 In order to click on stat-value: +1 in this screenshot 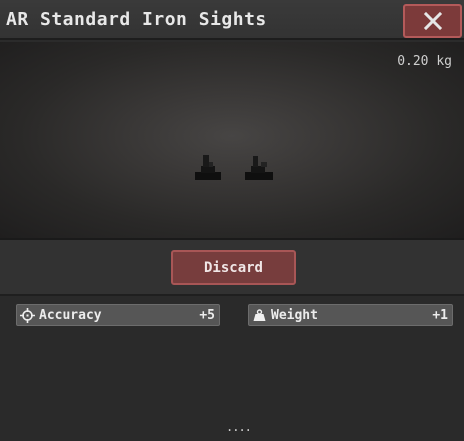, I will do `click(440, 315)`.